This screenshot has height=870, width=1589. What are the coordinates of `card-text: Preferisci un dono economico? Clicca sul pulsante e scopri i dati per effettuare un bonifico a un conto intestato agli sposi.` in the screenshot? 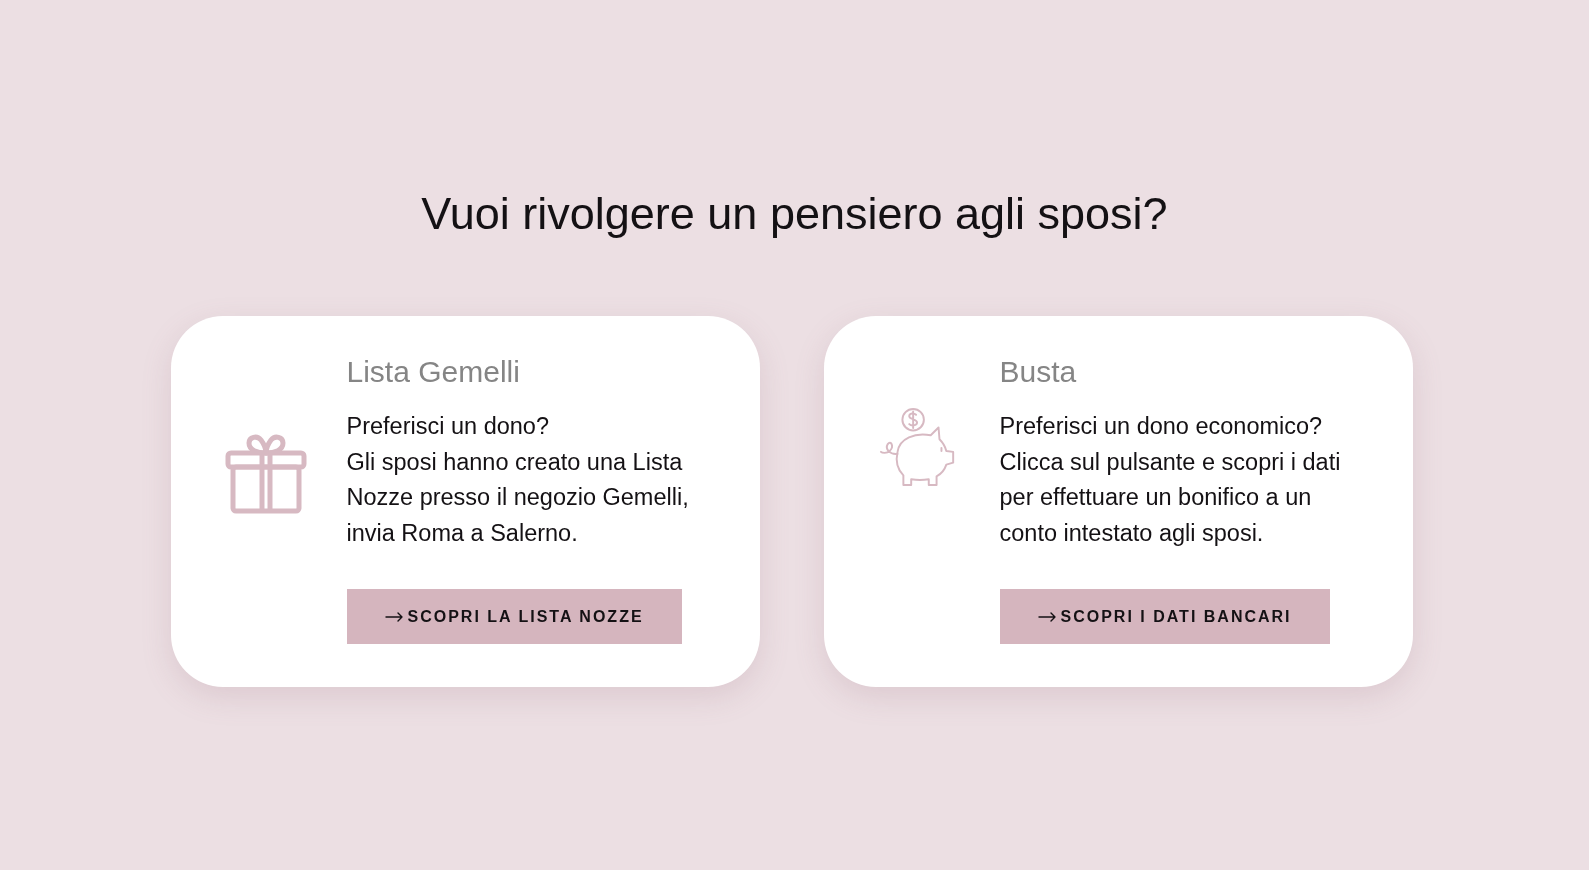 It's located at (1170, 480).